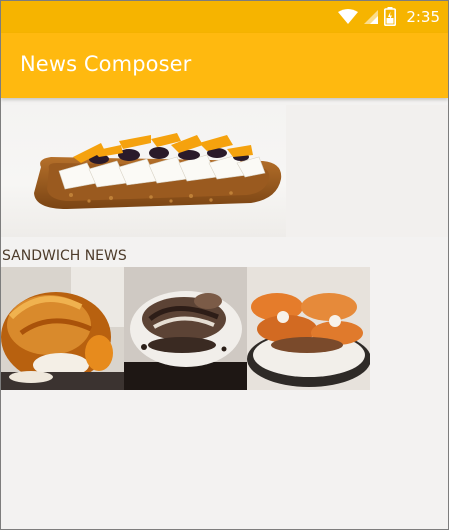 Image resolution: width=449 pixels, height=530 pixels. I want to click on wifi-icon, so click(348, 16).